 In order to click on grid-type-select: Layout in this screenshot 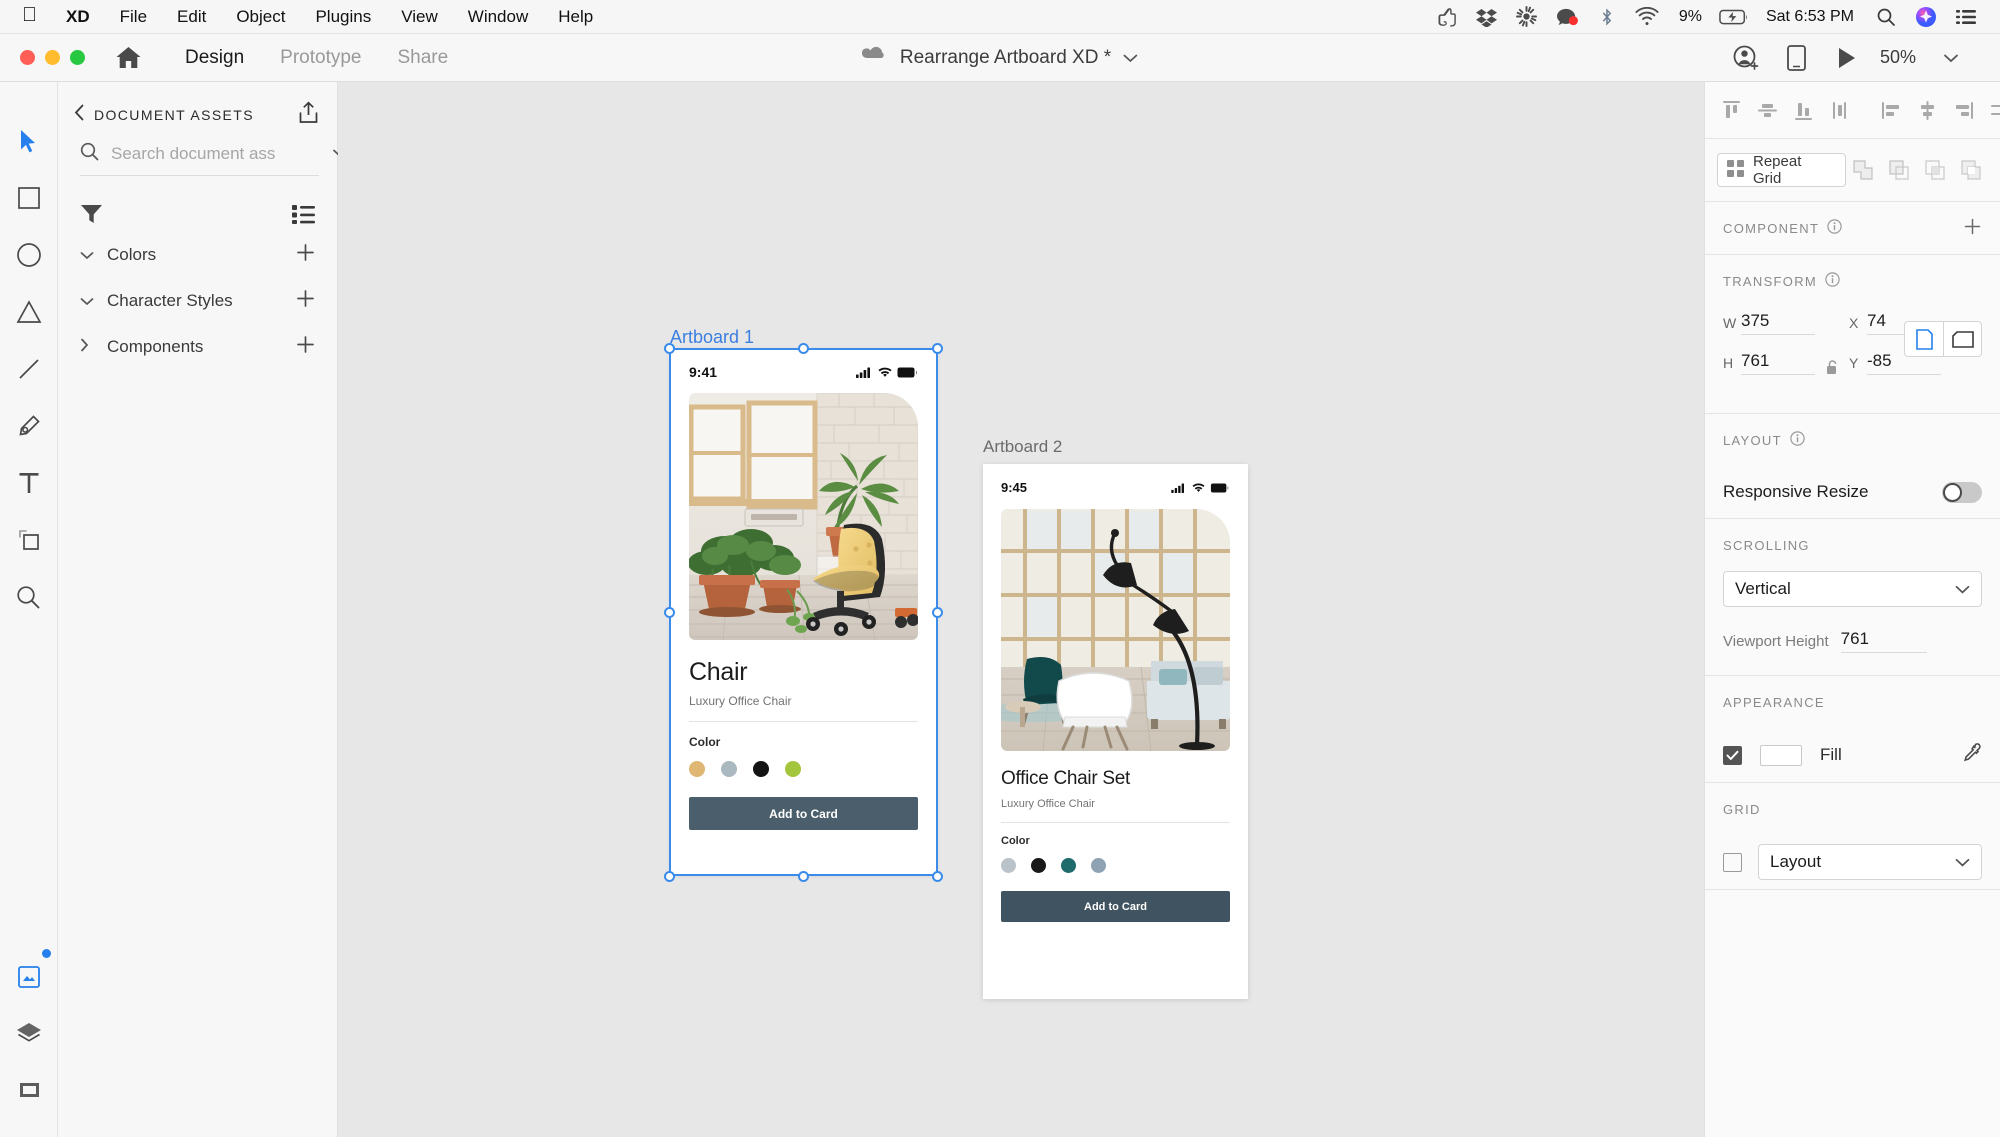, I will do `click(1870, 862)`.